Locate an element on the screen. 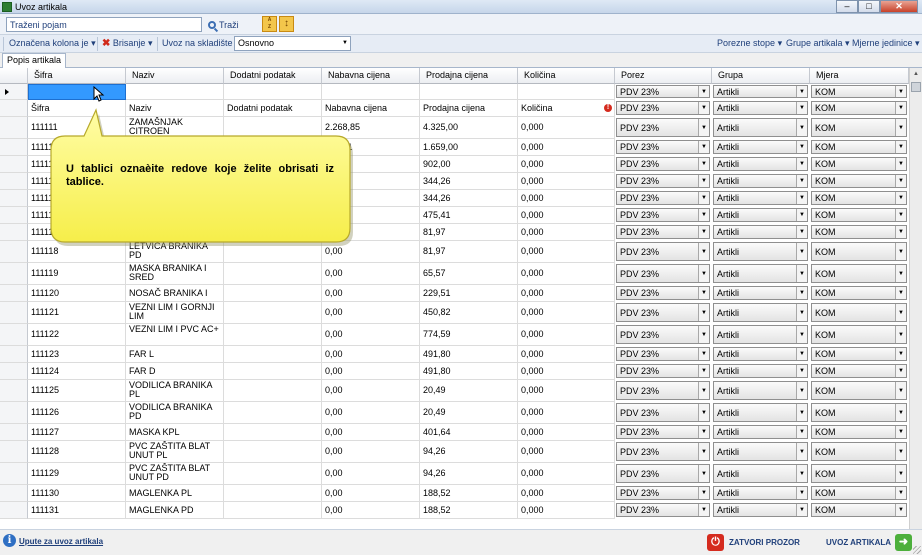 This screenshot has height=555, width=922. column-mapping-cell: Naziv is located at coordinates (175, 108).